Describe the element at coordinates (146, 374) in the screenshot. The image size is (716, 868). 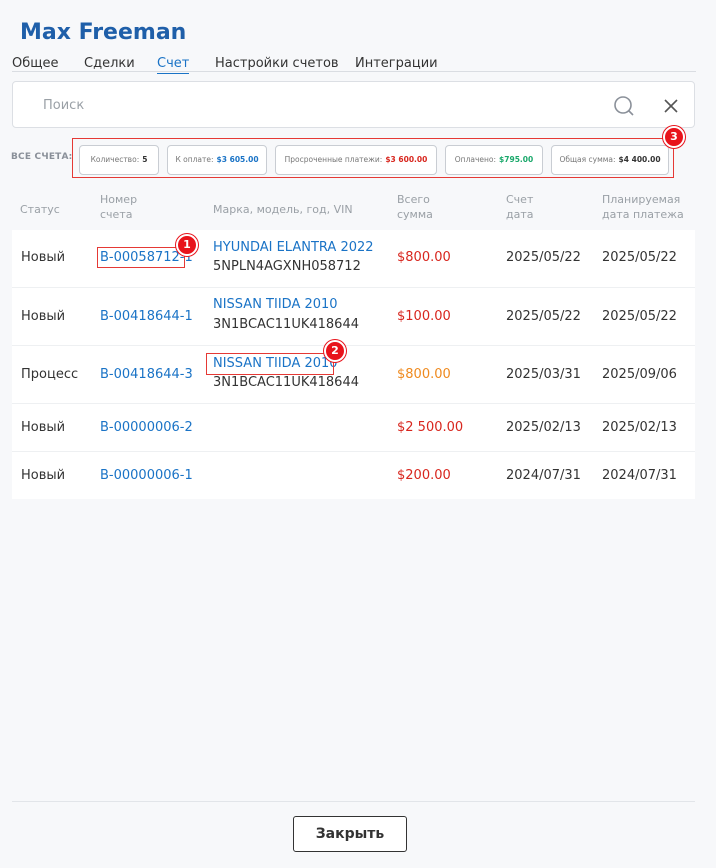
I see `invoice-number-link: B-00418644-3` at that location.